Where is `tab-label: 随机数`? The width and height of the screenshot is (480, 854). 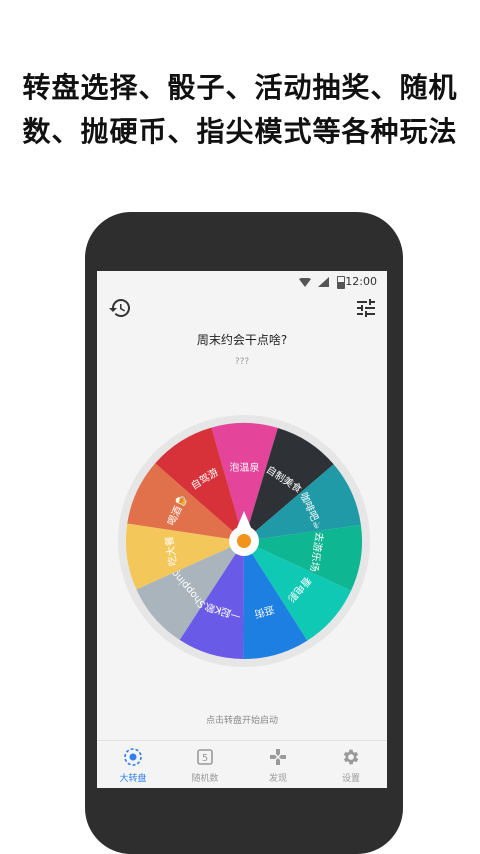
tab-label: 随机数 is located at coordinates (205, 779).